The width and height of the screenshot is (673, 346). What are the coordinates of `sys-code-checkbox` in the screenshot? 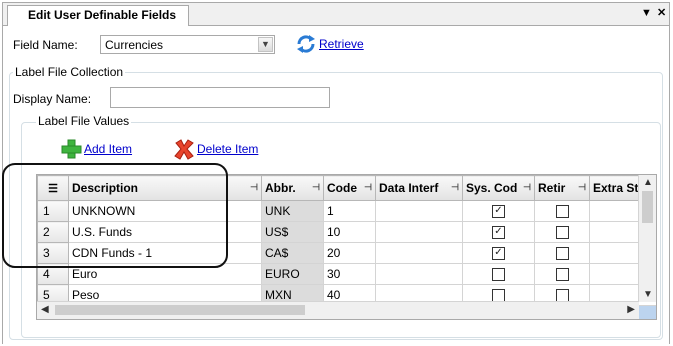 It's located at (498, 274).